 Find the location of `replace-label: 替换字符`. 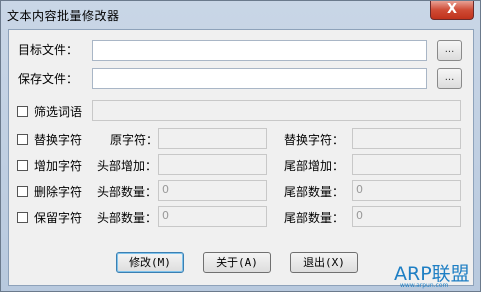

replace-label: 替换字符 is located at coordinates (58, 140).